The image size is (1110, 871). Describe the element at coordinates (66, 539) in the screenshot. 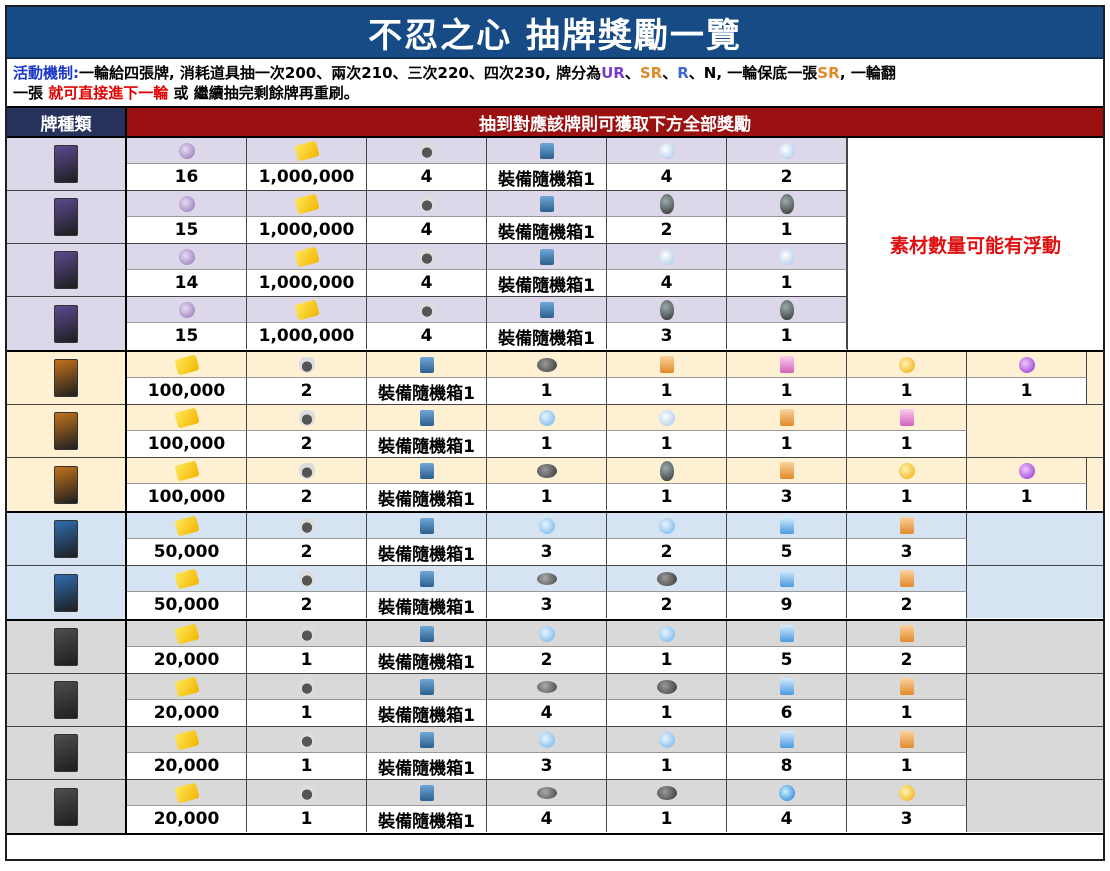

I see `card-thumbnail` at that location.